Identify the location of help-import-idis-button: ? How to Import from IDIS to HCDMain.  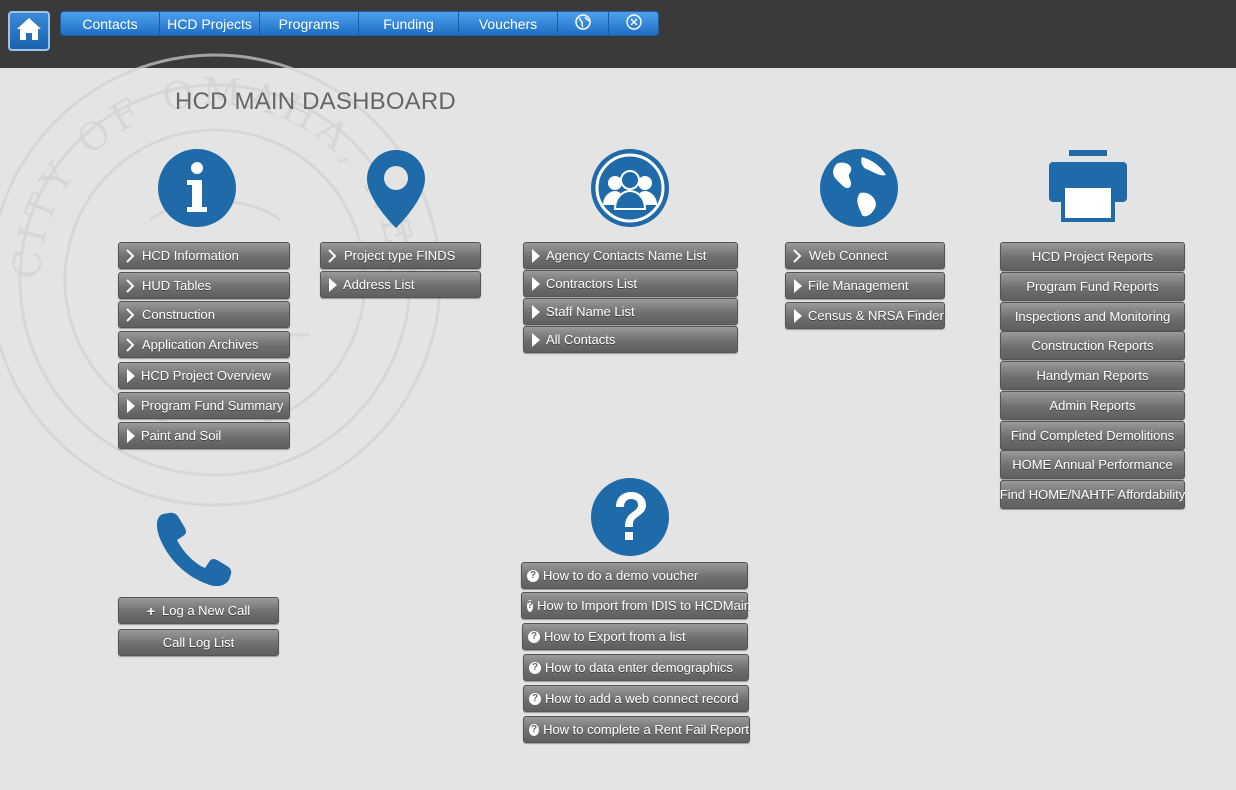
(636, 605).